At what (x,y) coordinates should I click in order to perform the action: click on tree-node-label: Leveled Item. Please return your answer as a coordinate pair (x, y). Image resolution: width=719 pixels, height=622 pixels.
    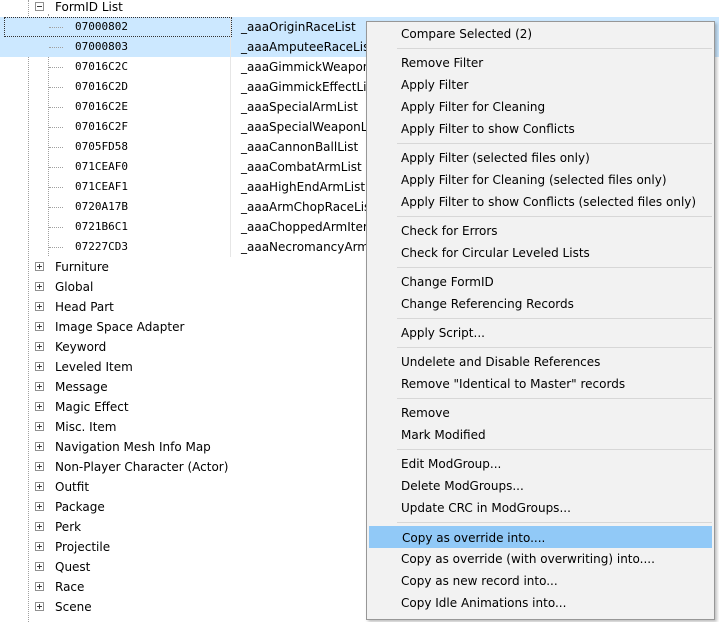
    Looking at the image, I should click on (94, 367).